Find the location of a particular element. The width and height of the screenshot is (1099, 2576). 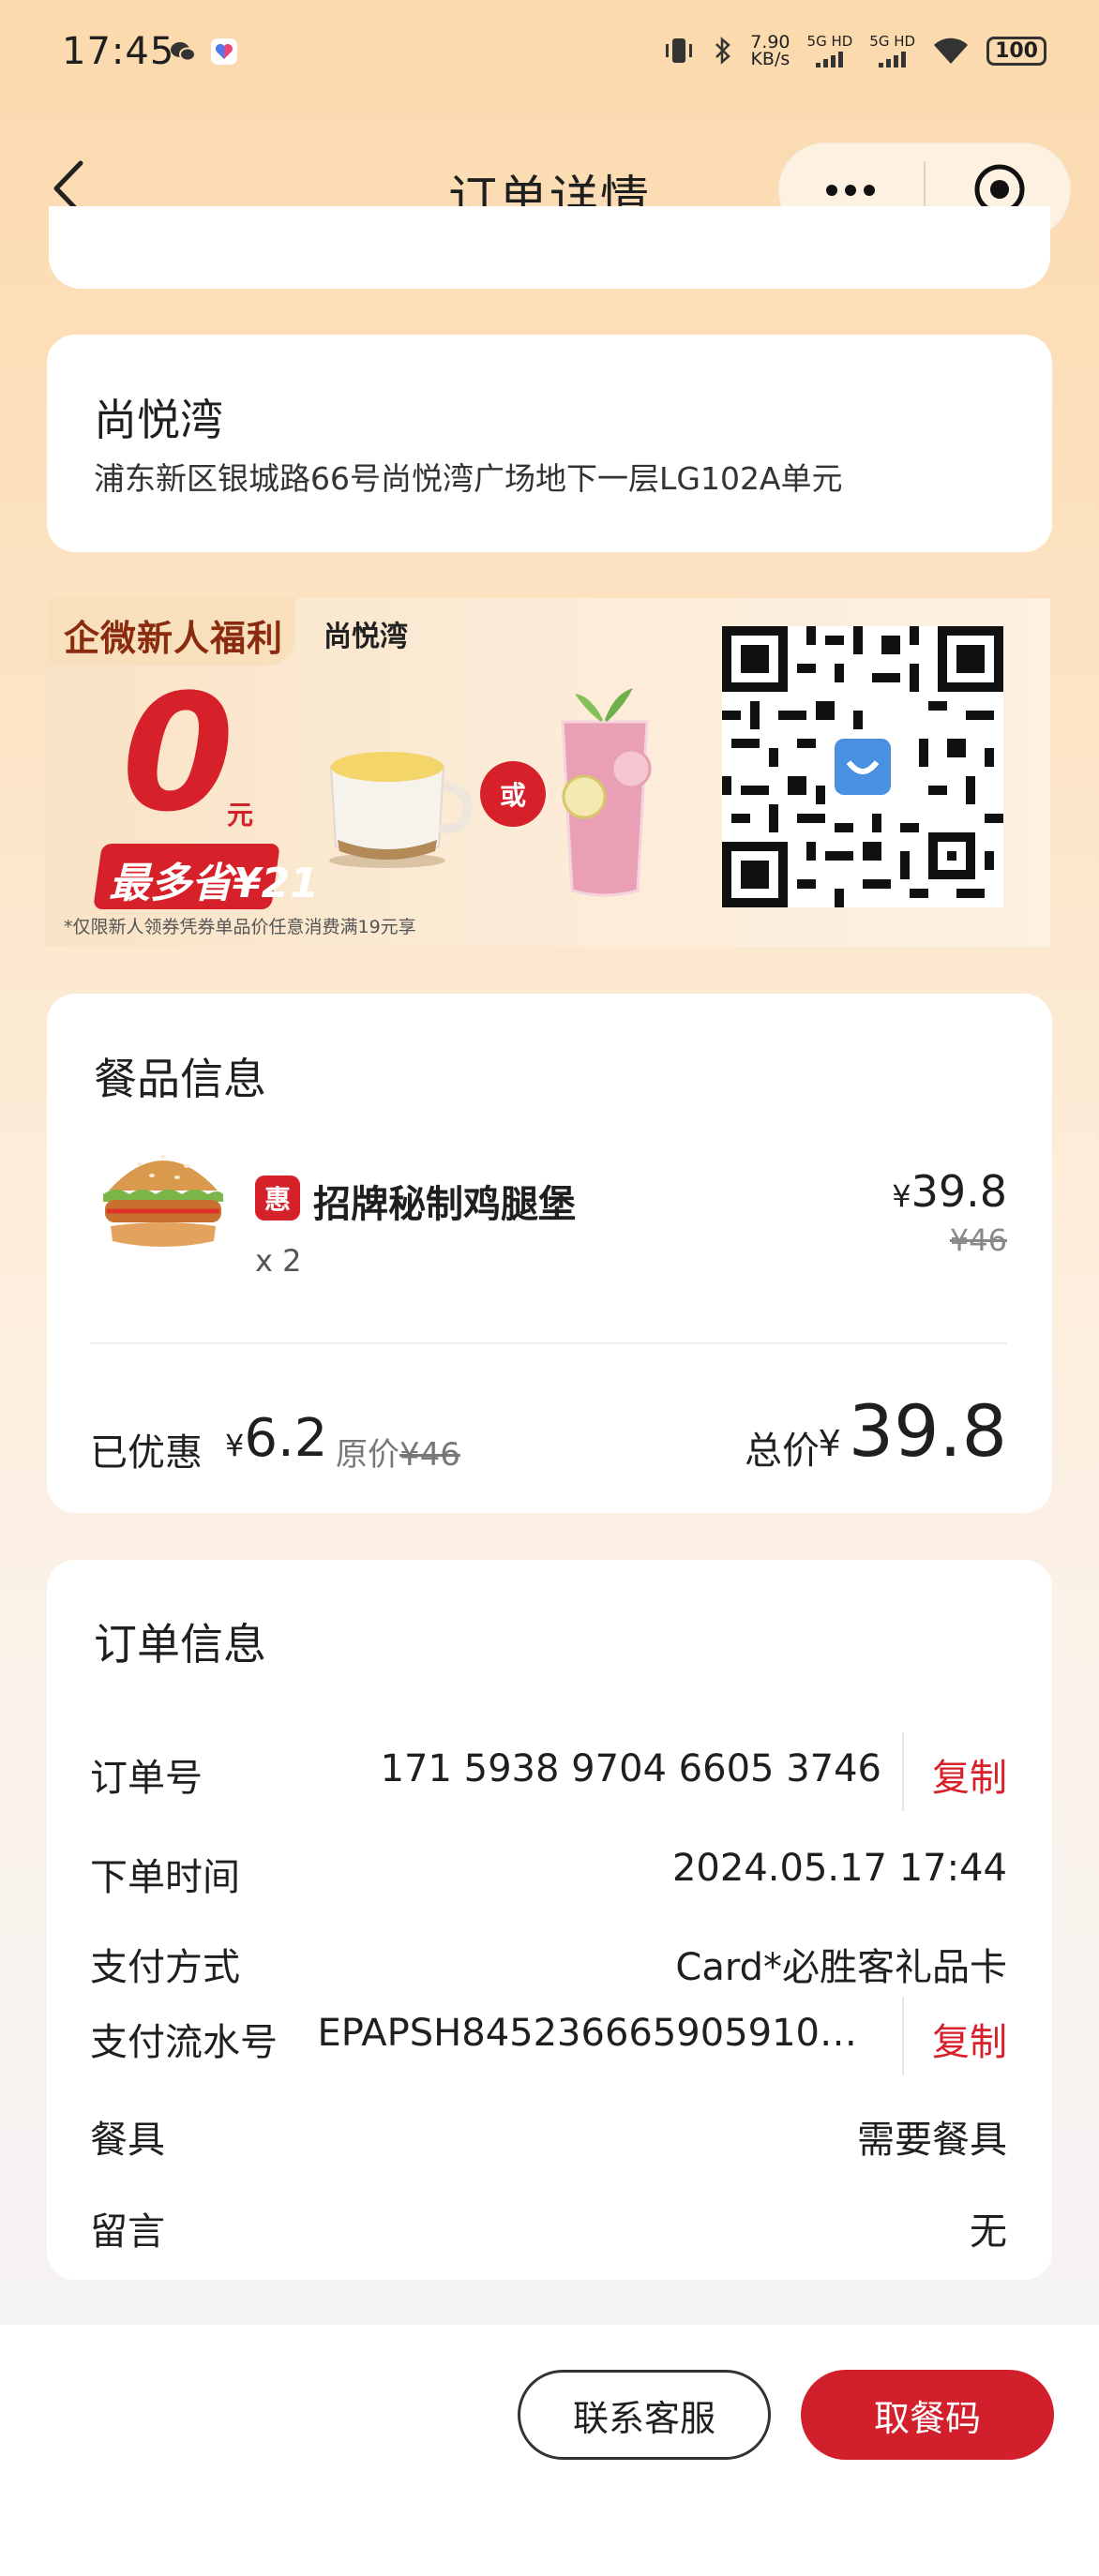

bluetooth-icon is located at coordinates (723, 51).